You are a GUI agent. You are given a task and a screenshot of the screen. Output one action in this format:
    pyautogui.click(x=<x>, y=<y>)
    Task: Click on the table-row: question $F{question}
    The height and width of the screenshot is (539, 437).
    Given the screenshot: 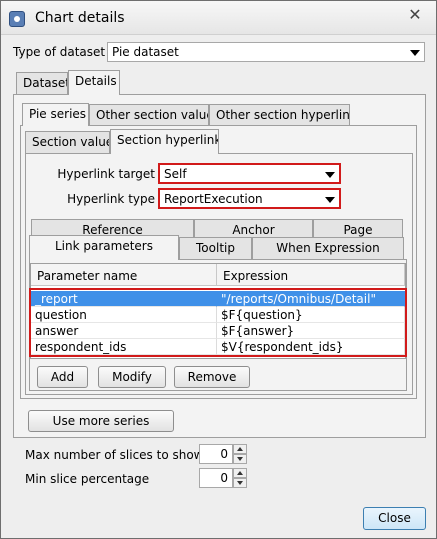 What is the action you would take?
    pyautogui.click(x=218, y=315)
    